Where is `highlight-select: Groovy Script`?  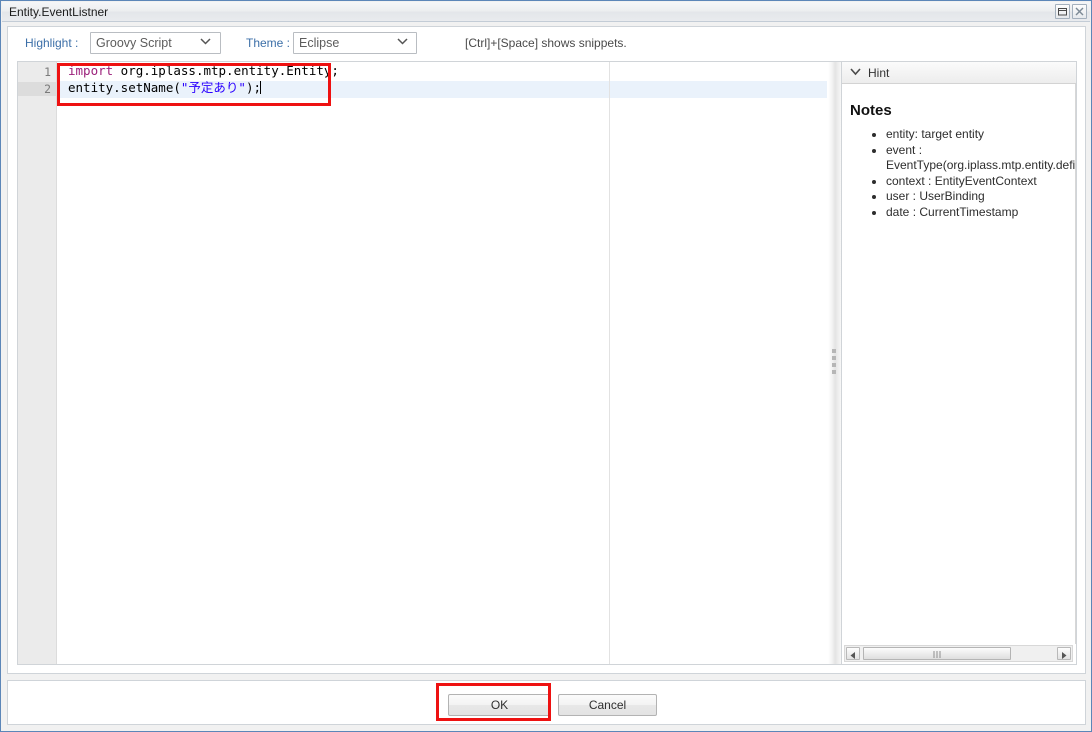 highlight-select: Groovy Script is located at coordinates (155, 43).